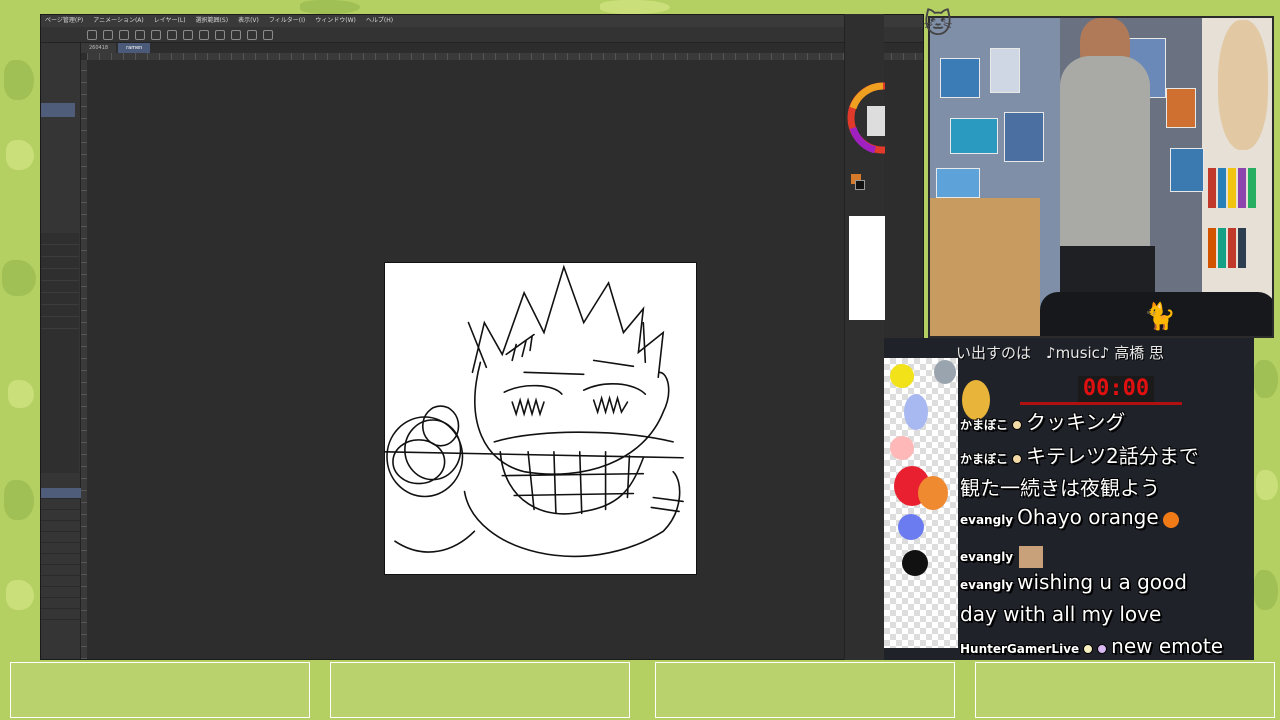  I want to click on chat-message: evangly Ohayo orange, so click(1069, 517).